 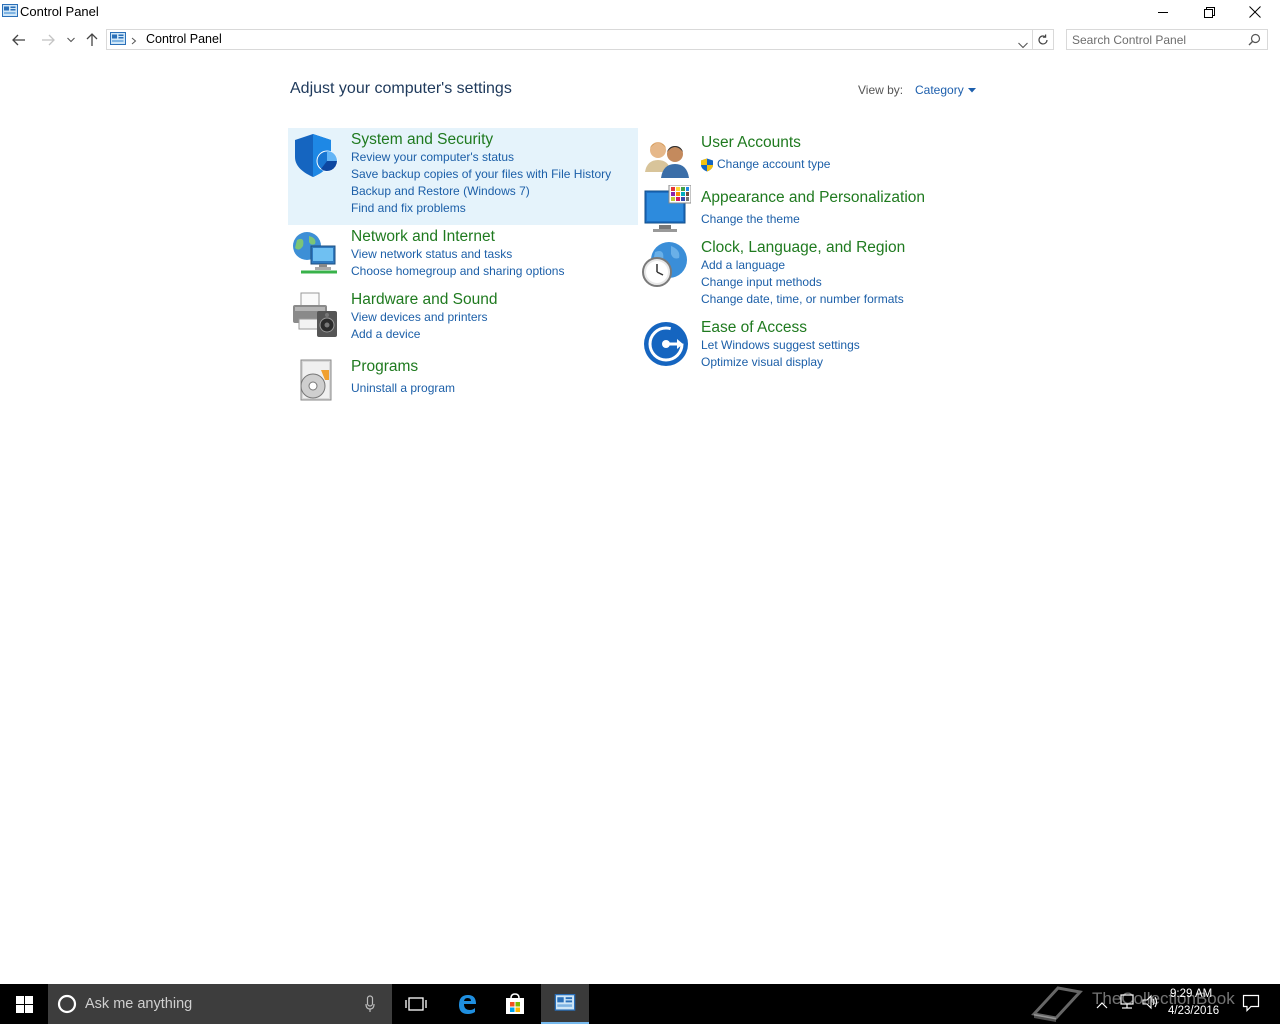 I want to click on clock-date: 4/23/2016, so click(x=1193, y=1011).